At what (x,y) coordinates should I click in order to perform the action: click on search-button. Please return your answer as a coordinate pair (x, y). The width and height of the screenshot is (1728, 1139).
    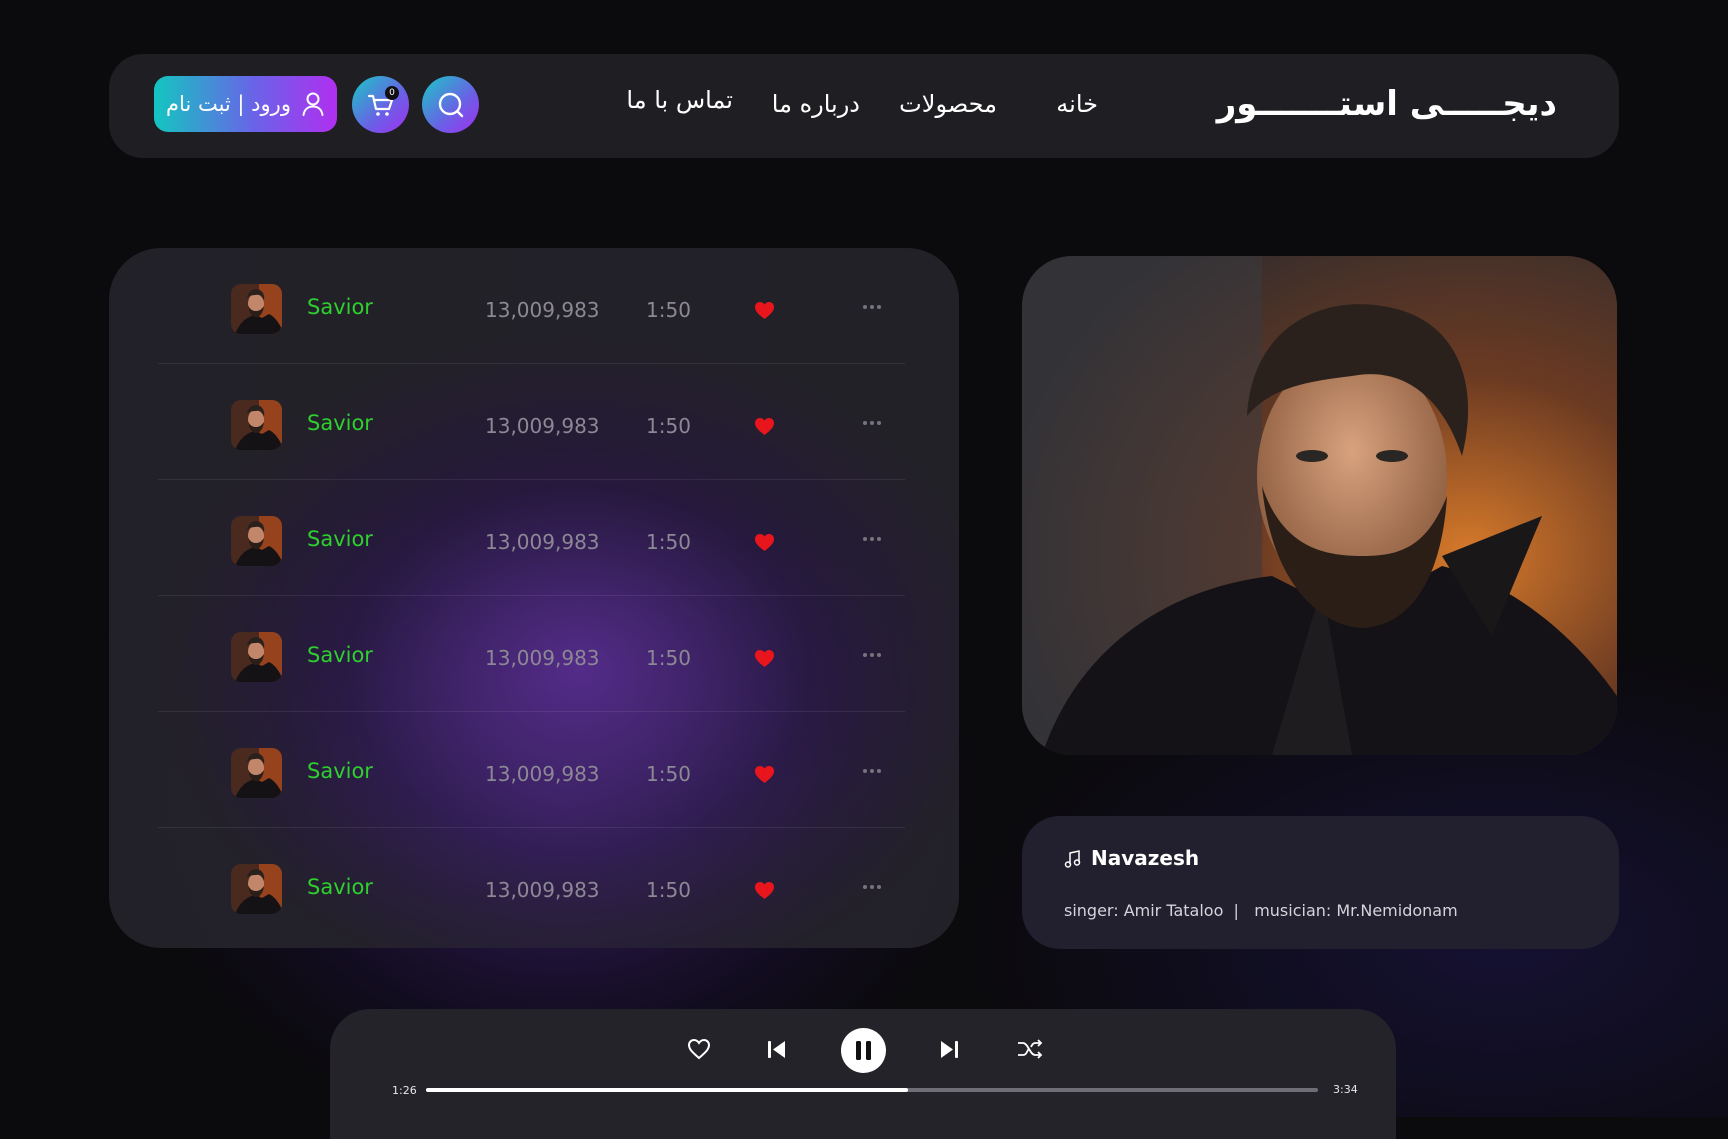
    Looking at the image, I should click on (450, 104).